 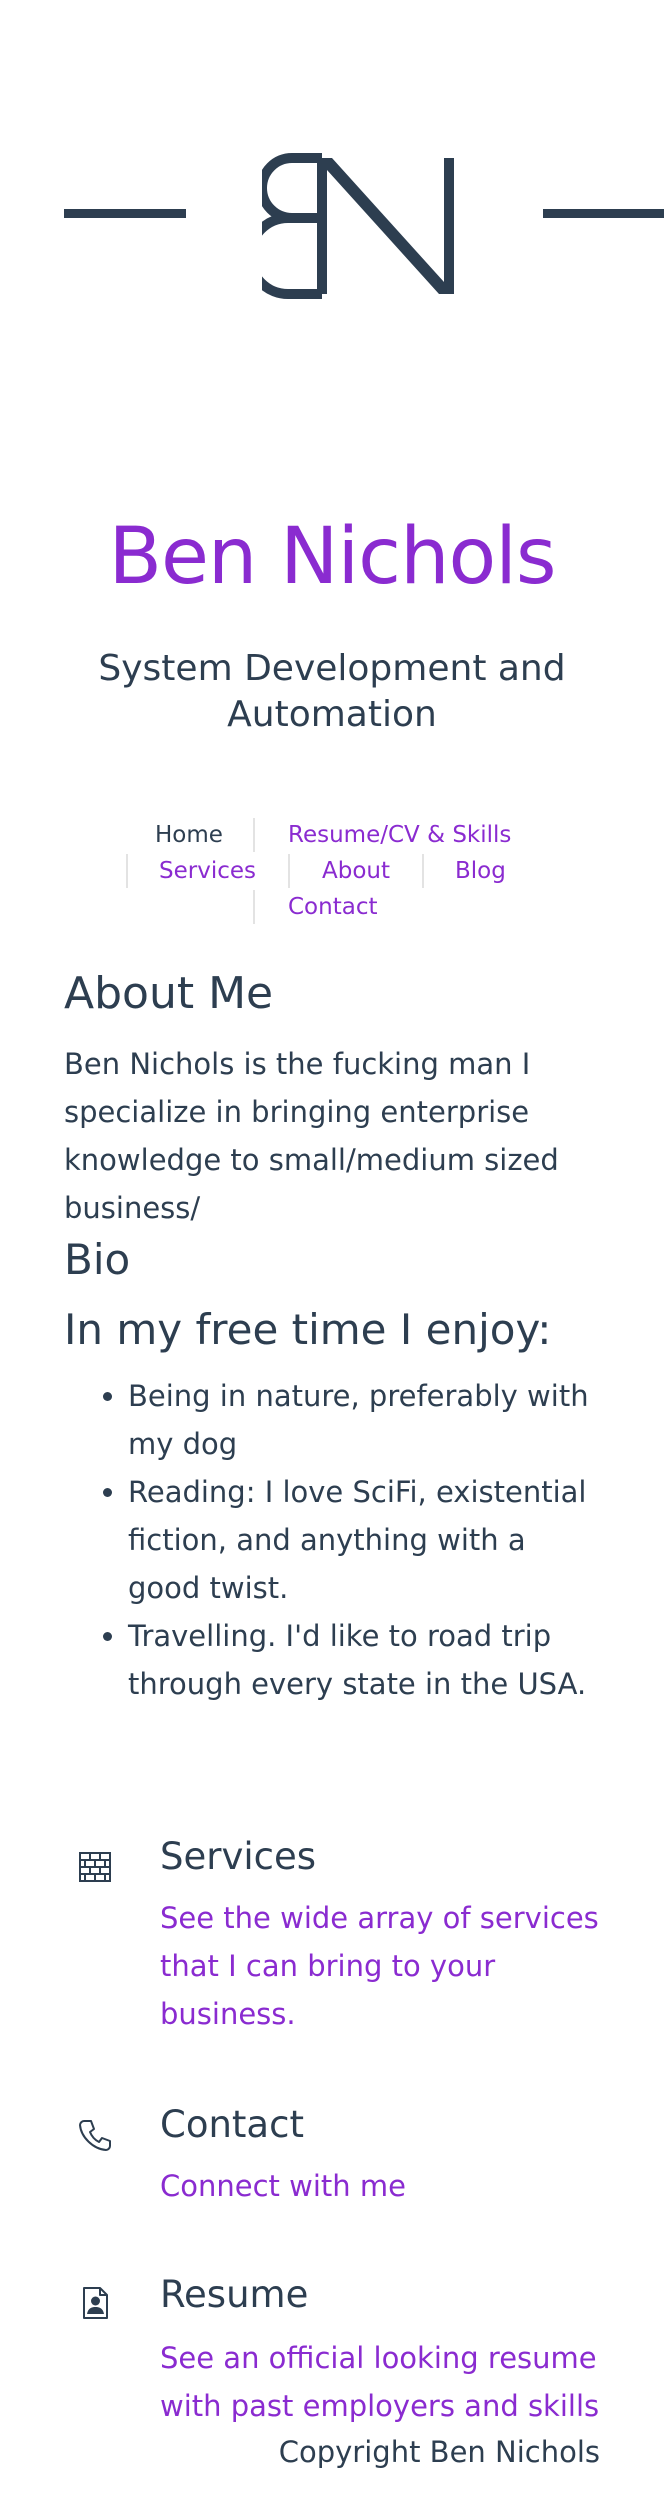 I want to click on nav-resume: Resume/CV & Skills, so click(x=399, y=835).